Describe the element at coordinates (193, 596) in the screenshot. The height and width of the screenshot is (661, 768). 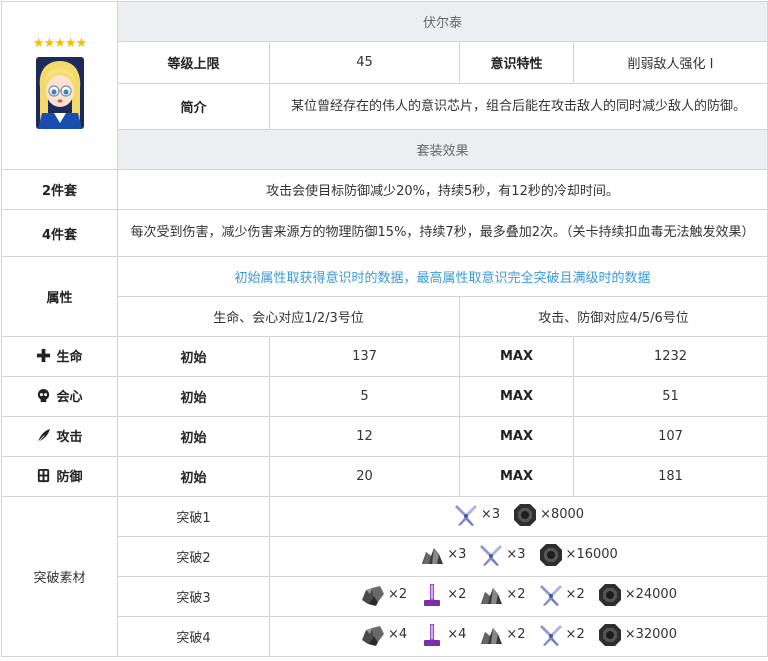
I see `breakthrough-stage-3: 突破3` at that location.